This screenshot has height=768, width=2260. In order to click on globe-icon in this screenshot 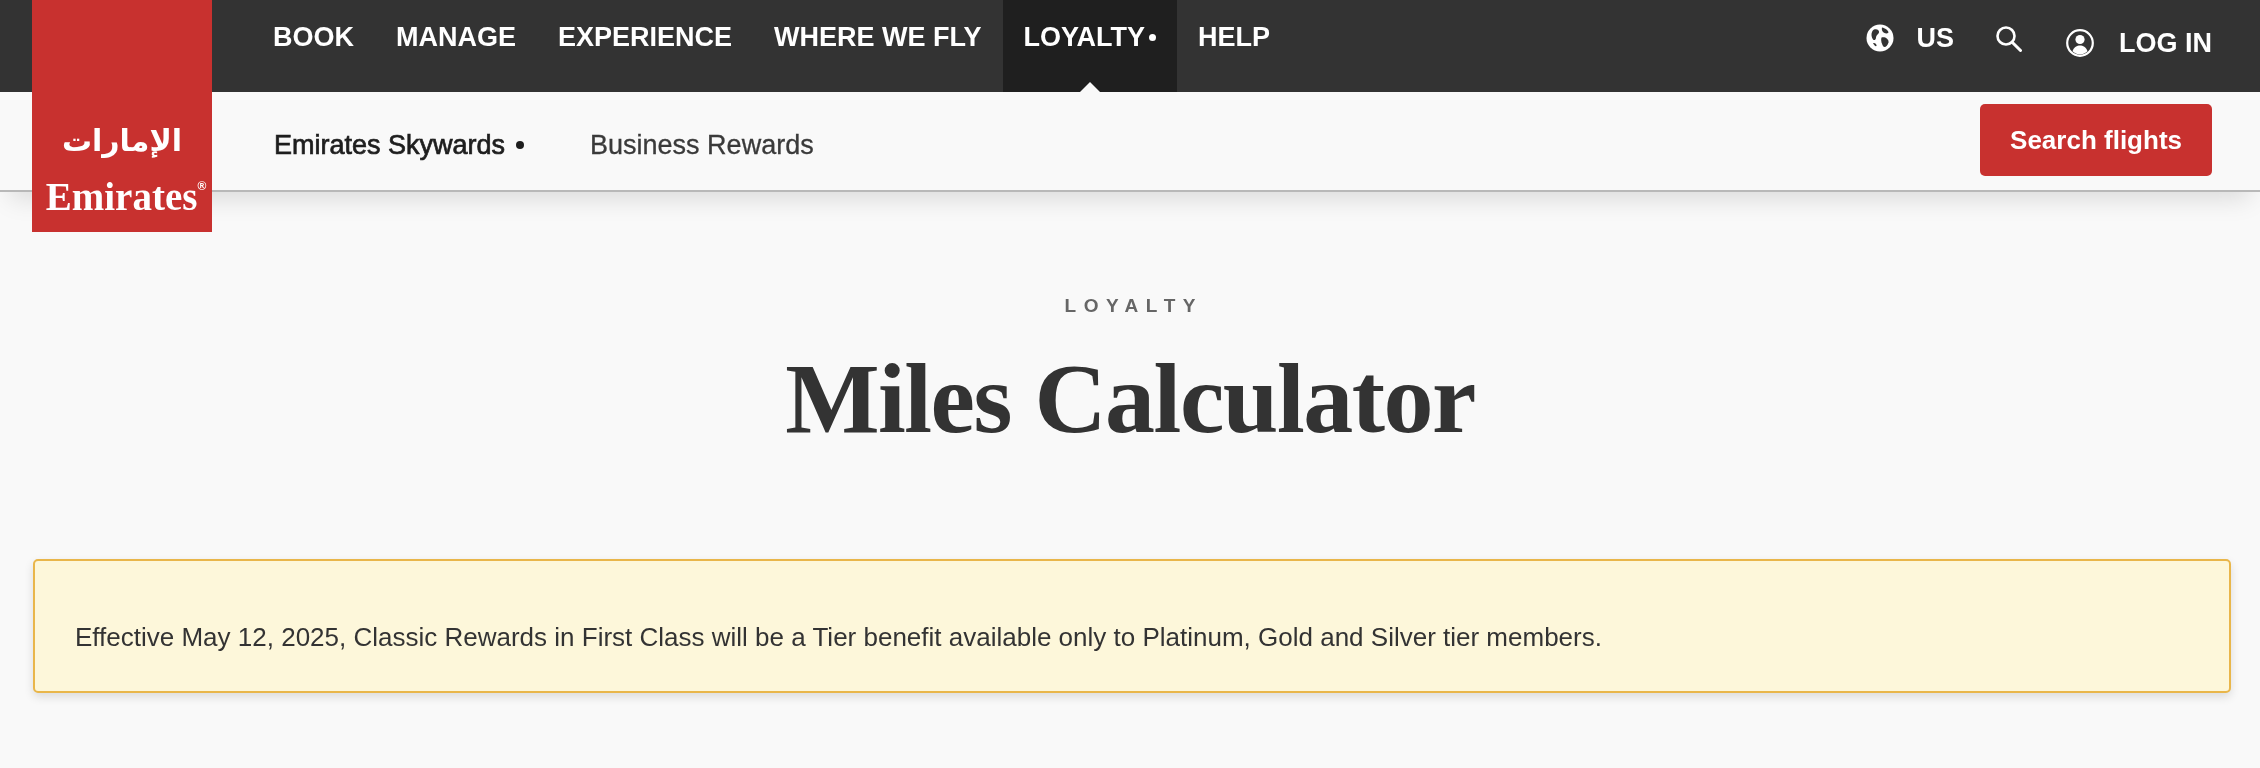, I will do `click(1880, 38)`.